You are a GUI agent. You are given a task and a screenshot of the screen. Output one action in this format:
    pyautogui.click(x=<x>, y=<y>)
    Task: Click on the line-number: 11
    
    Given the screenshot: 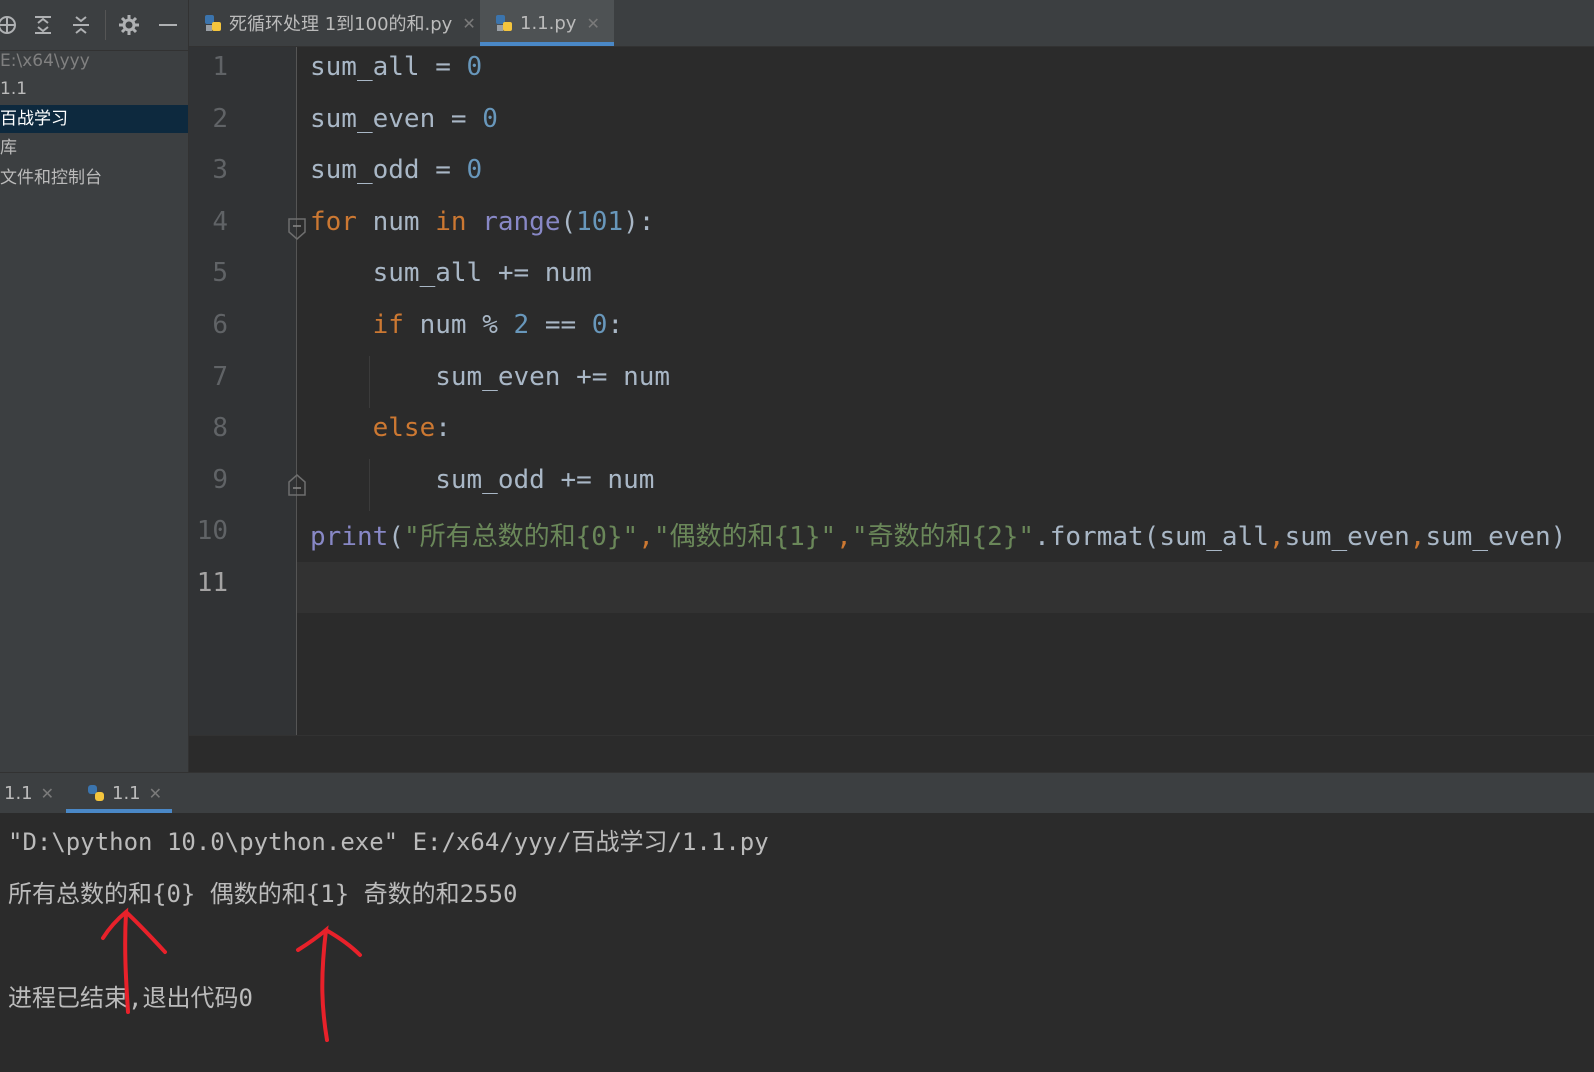 What is the action you would take?
    pyautogui.click(x=212, y=583)
    